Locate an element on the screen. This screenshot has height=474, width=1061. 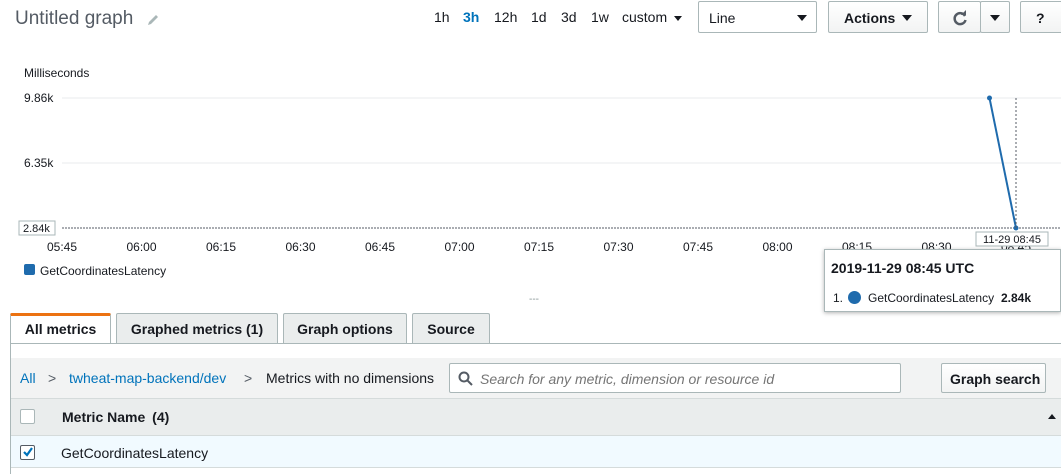
graph-search-button: Graph search is located at coordinates (993, 378).